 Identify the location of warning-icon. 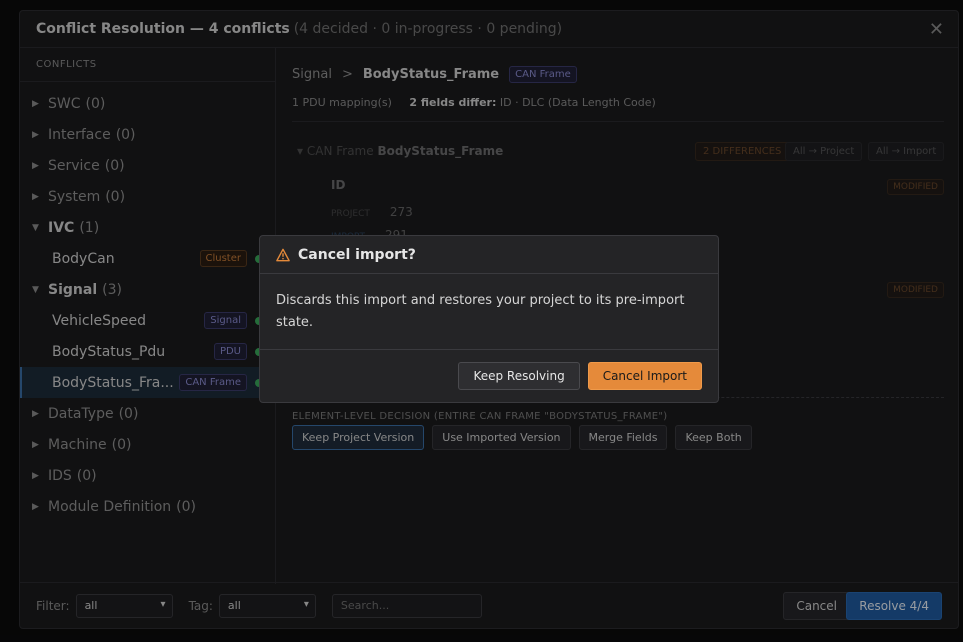
(283, 254).